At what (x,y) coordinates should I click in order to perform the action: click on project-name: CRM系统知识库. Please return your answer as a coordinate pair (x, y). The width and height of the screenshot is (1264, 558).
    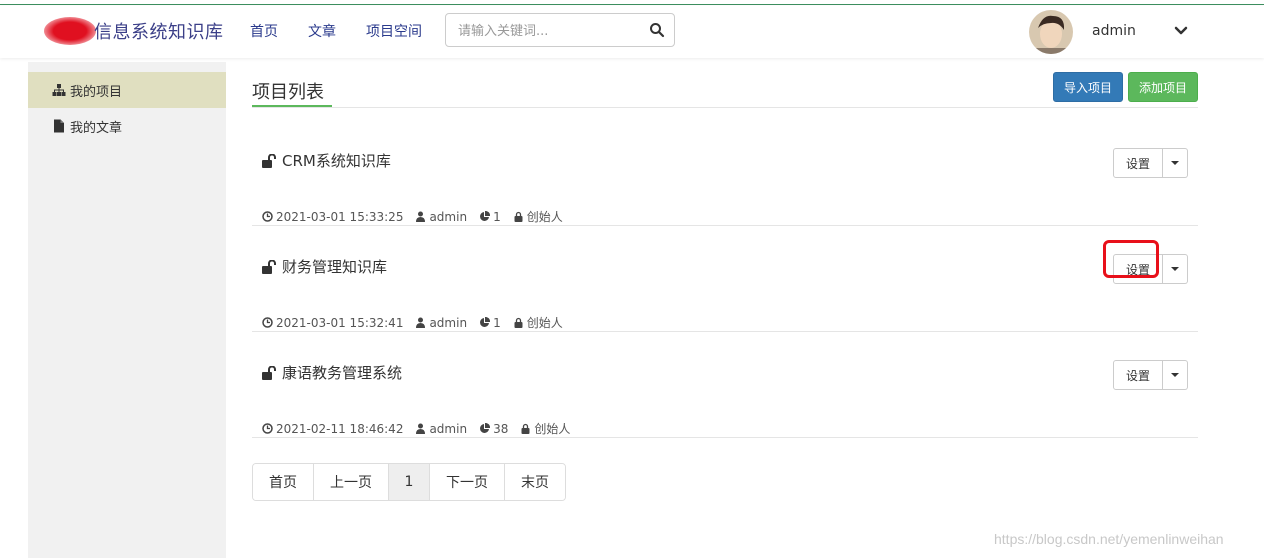
    Looking at the image, I should click on (336, 161).